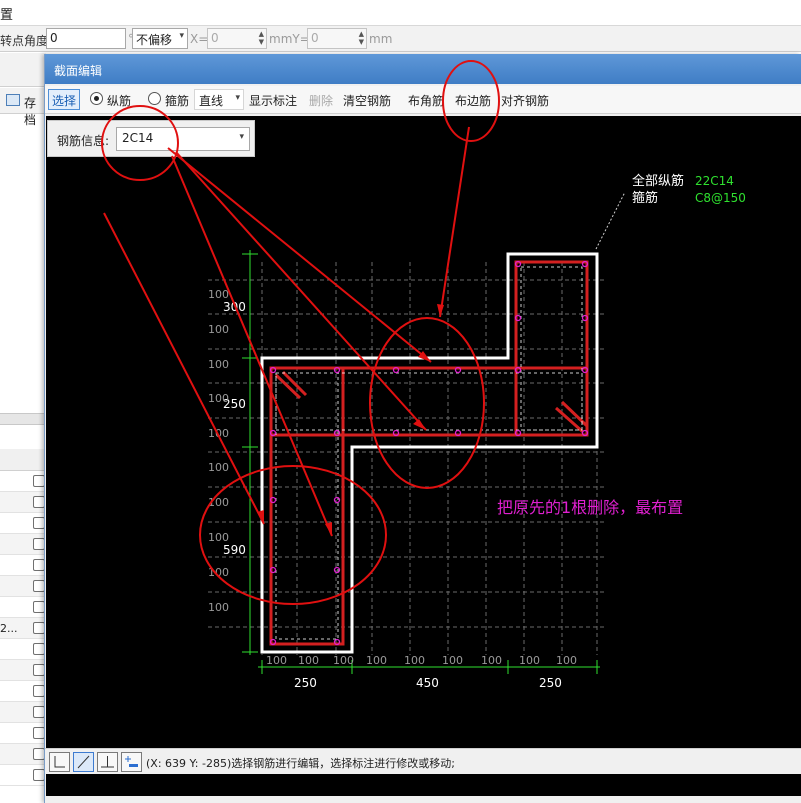 This screenshot has width=801, height=803. Describe the element at coordinates (321, 100) in the screenshot. I see `delete-button: 删除` at that location.